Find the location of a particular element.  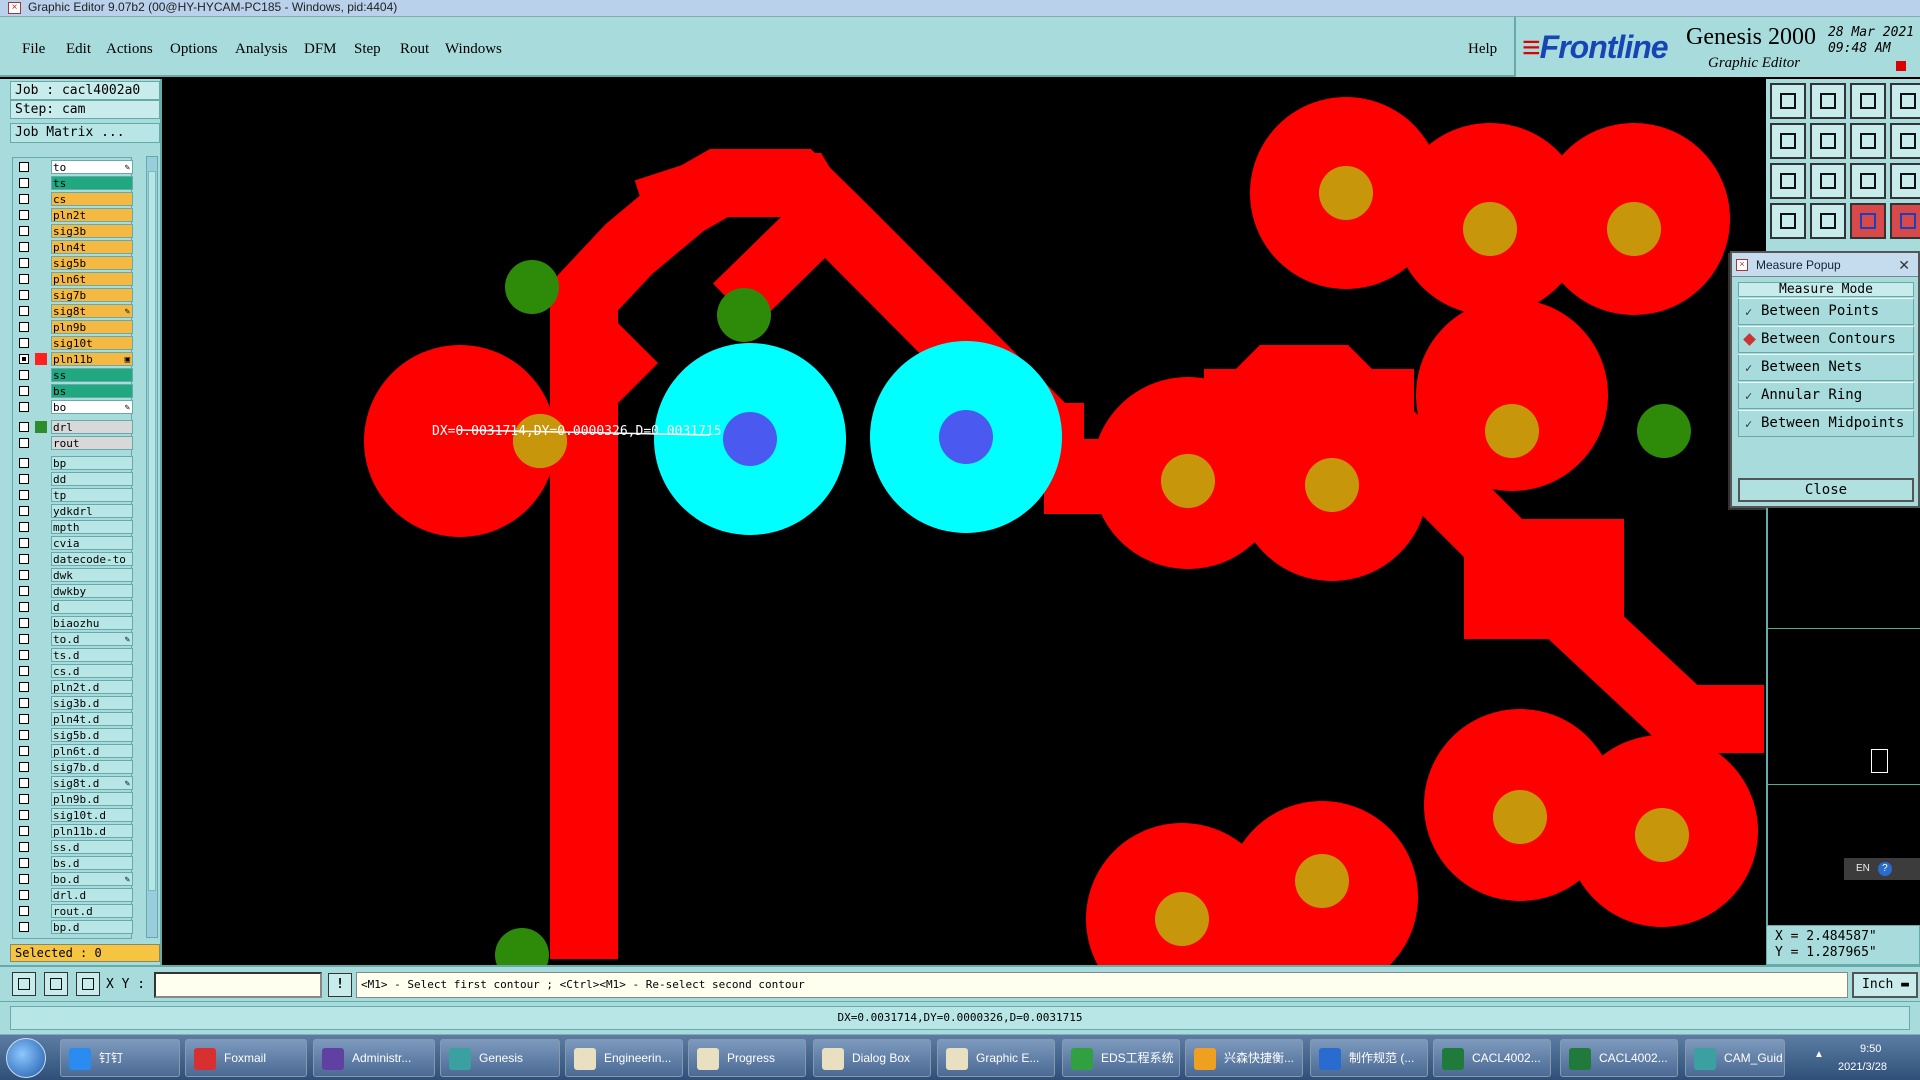

copper-trace is located at coordinates (614, 359).